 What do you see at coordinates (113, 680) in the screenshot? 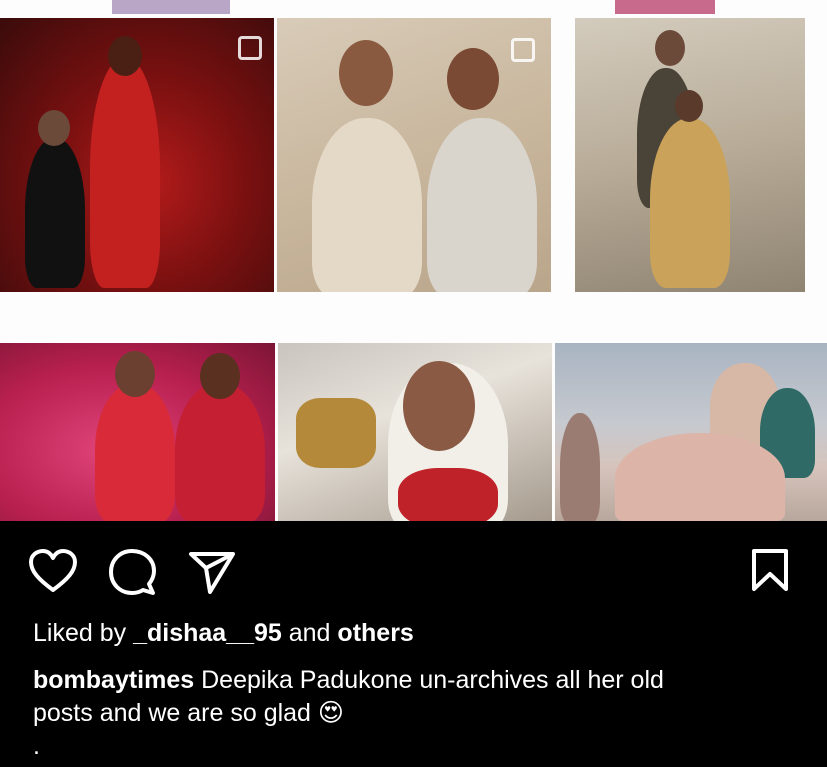
I see `caption-username: bombaytimes` at bounding box center [113, 680].